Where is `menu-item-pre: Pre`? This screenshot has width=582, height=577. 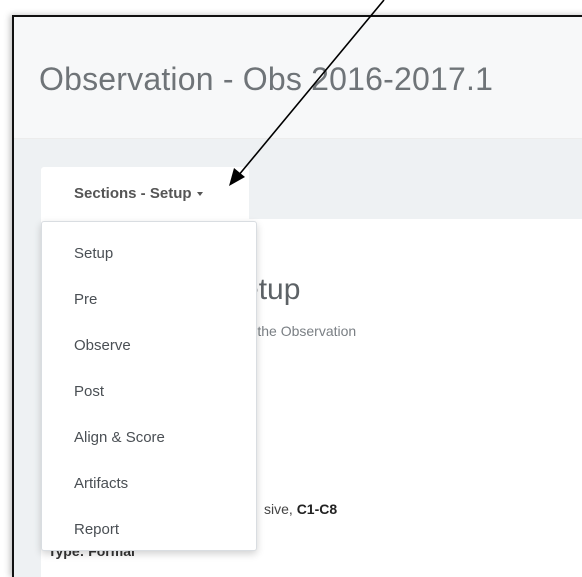 menu-item-pre: Pre is located at coordinates (149, 300).